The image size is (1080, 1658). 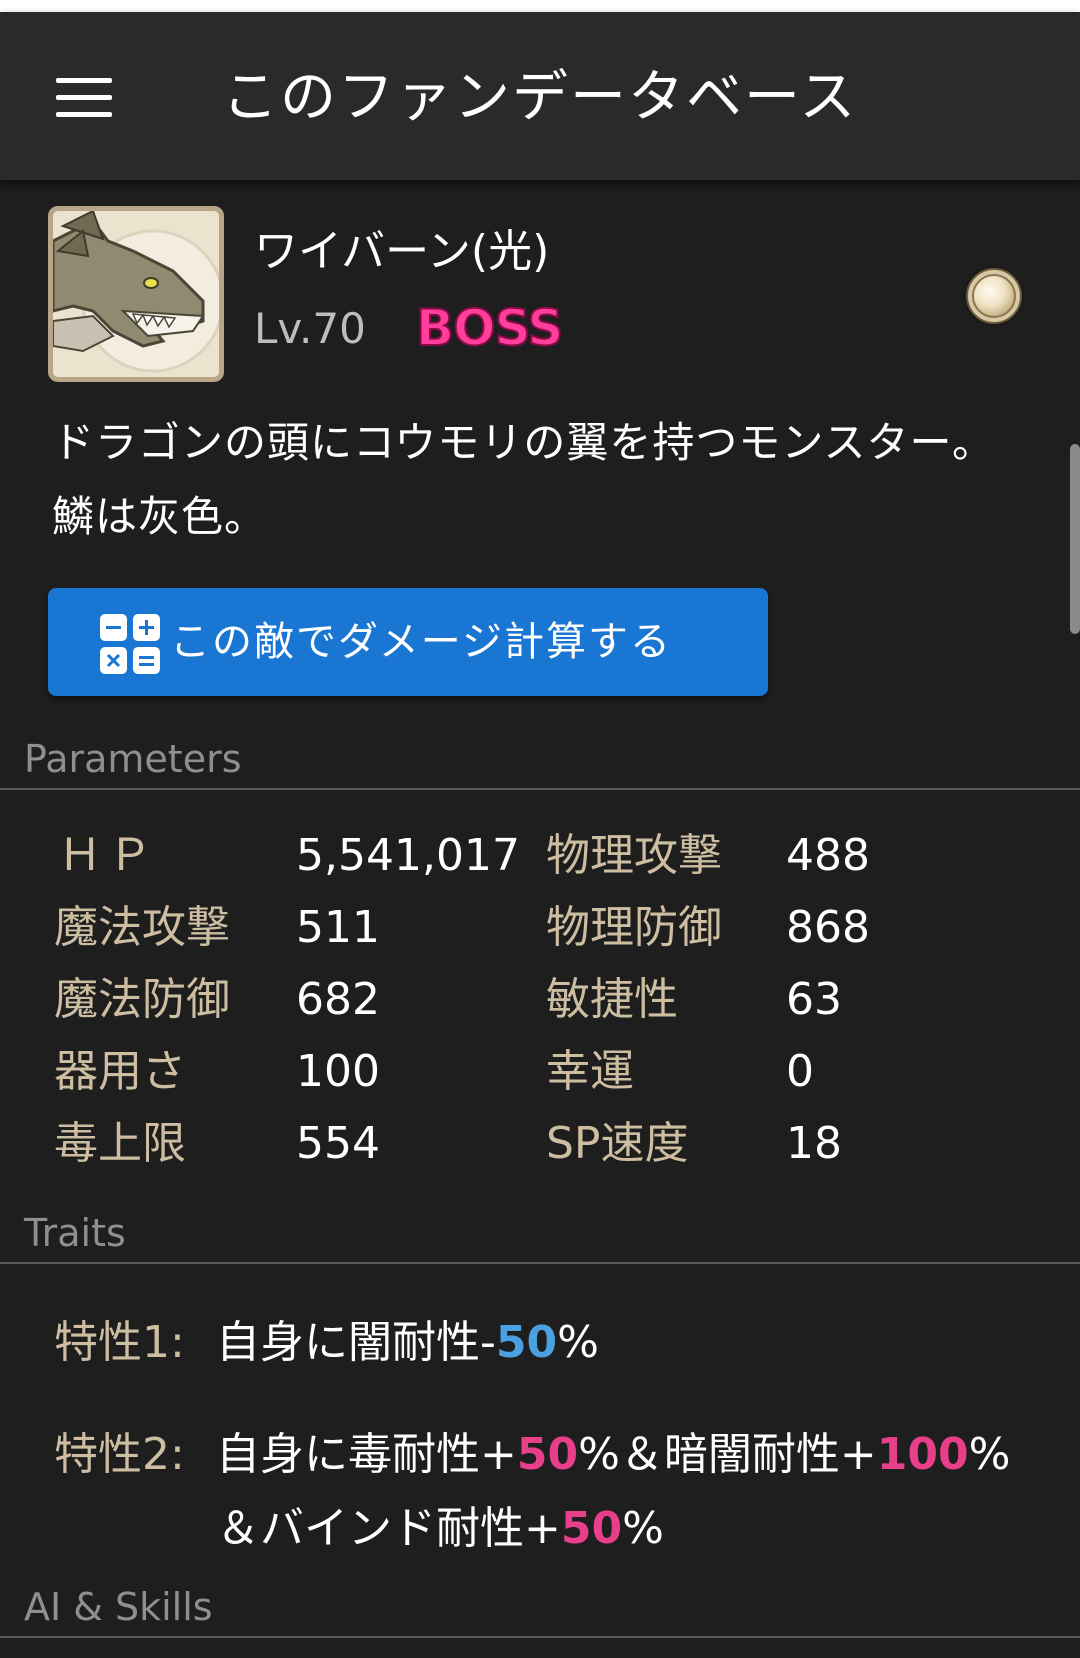 What do you see at coordinates (590, 1071) in the screenshot?
I see `stat-label: 幸運` at bounding box center [590, 1071].